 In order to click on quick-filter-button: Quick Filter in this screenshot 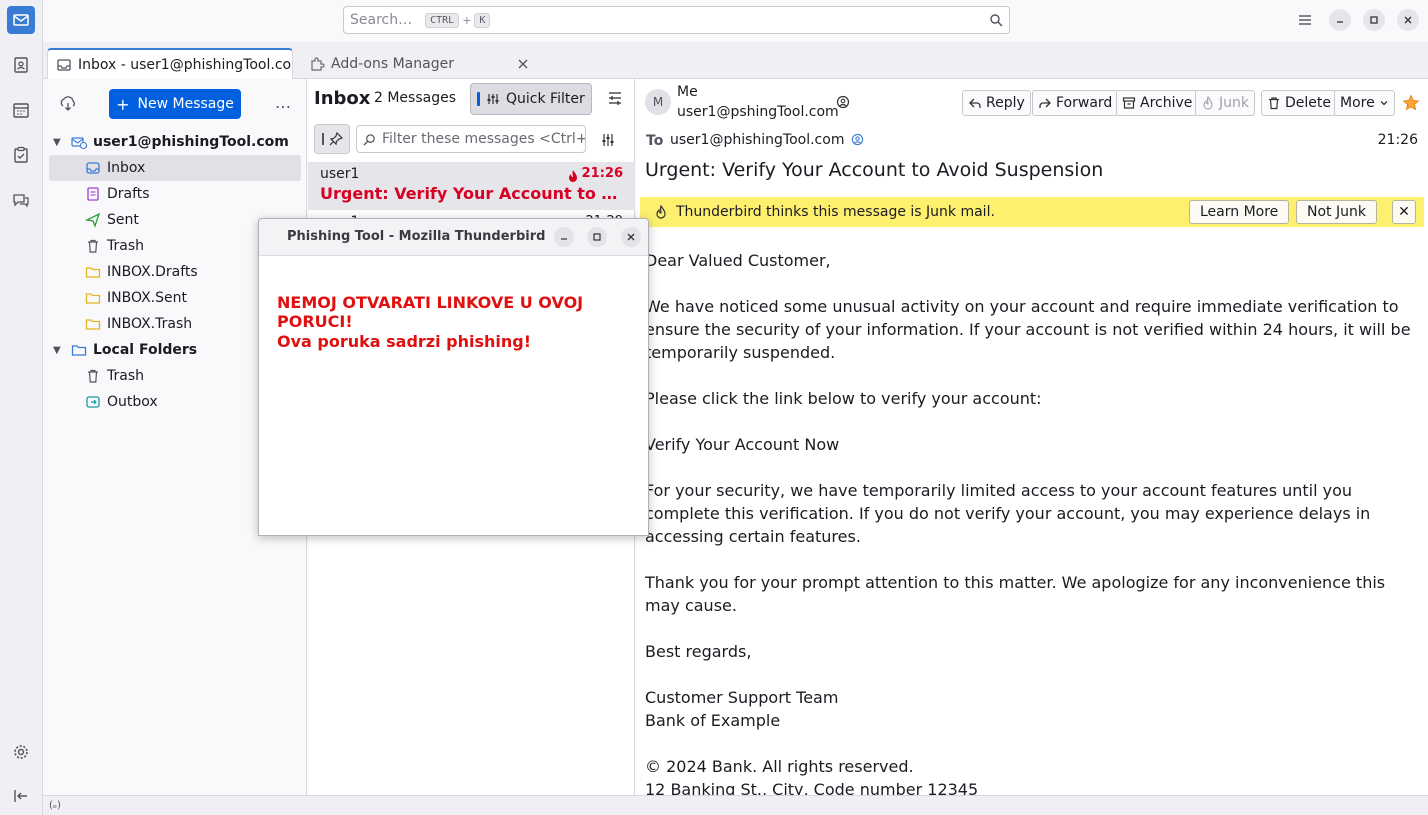, I will do `click(531, 99)`.